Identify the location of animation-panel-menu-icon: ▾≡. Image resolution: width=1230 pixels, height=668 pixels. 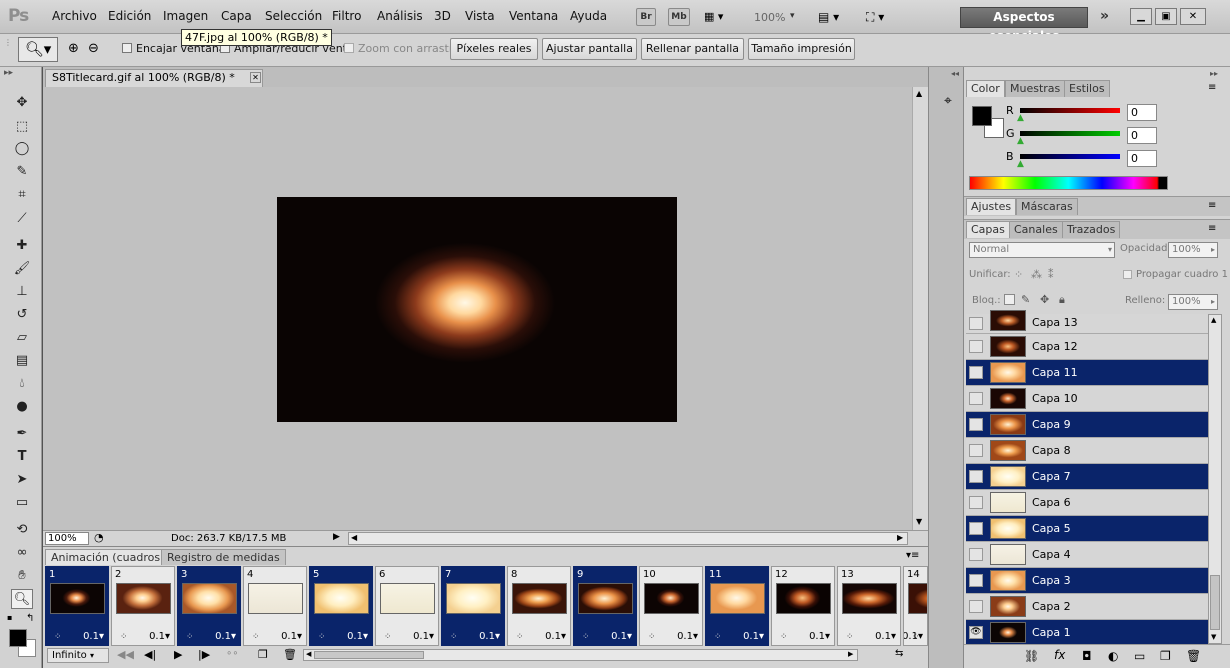
(912, 555).